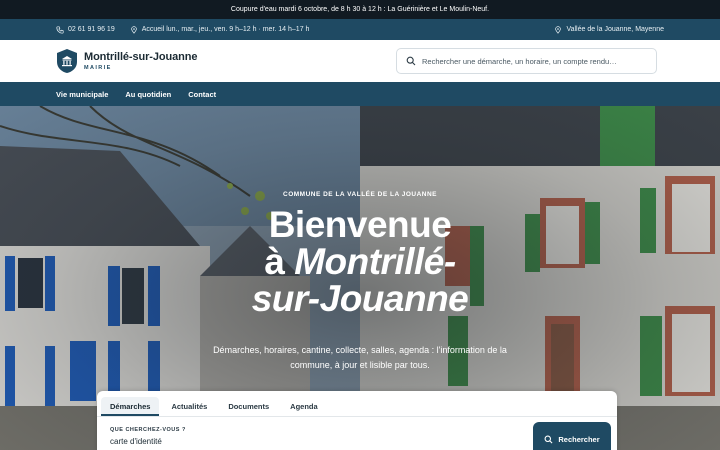 This screenshot has height=450, width=720. What do you see at coordinates (375, 261) in the screenshot?
I see `hero-title-town: Montrillé-` at bounding box center [375, 261].